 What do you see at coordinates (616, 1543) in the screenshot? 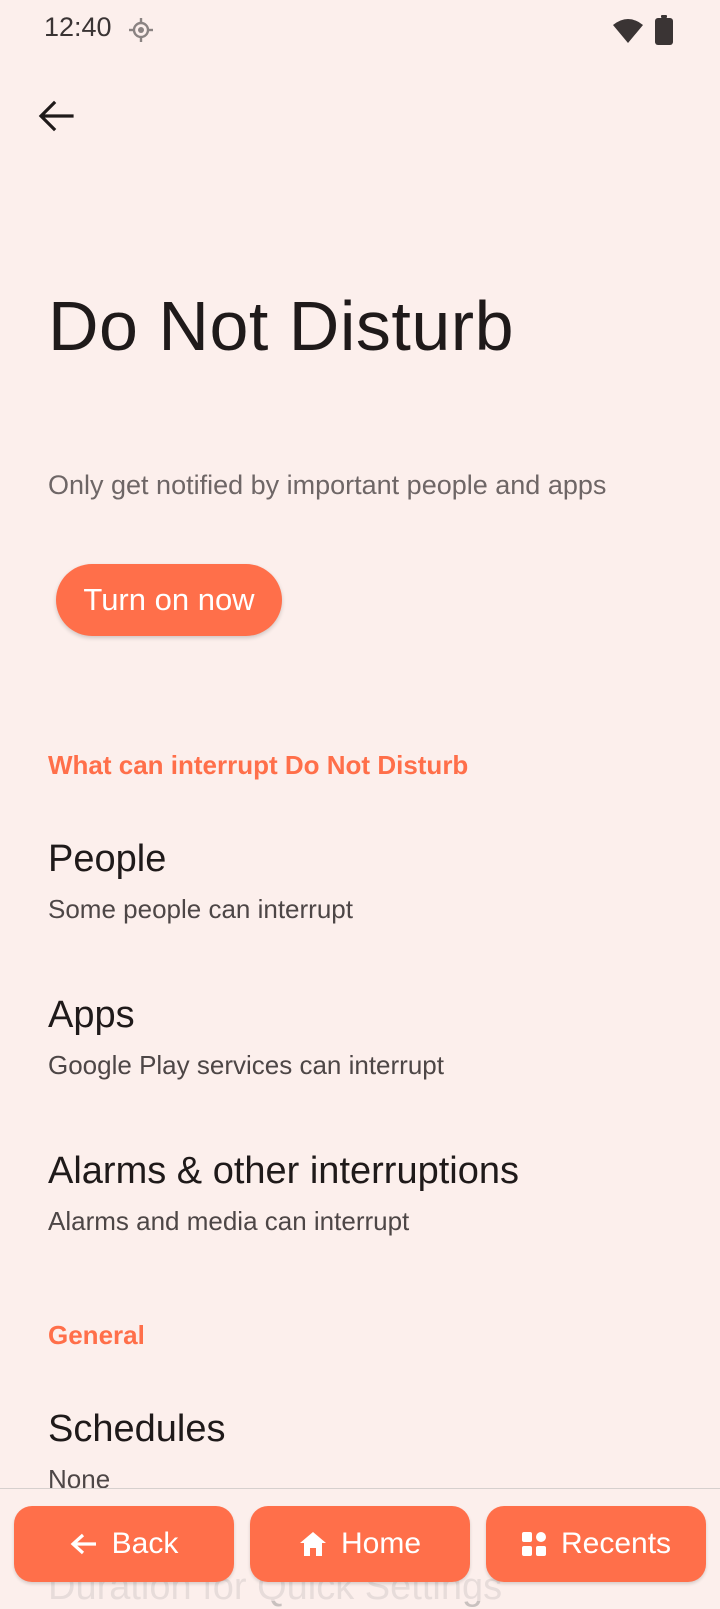
I see `nav-recents-label: Recents` at bounding box center [616, 1543].